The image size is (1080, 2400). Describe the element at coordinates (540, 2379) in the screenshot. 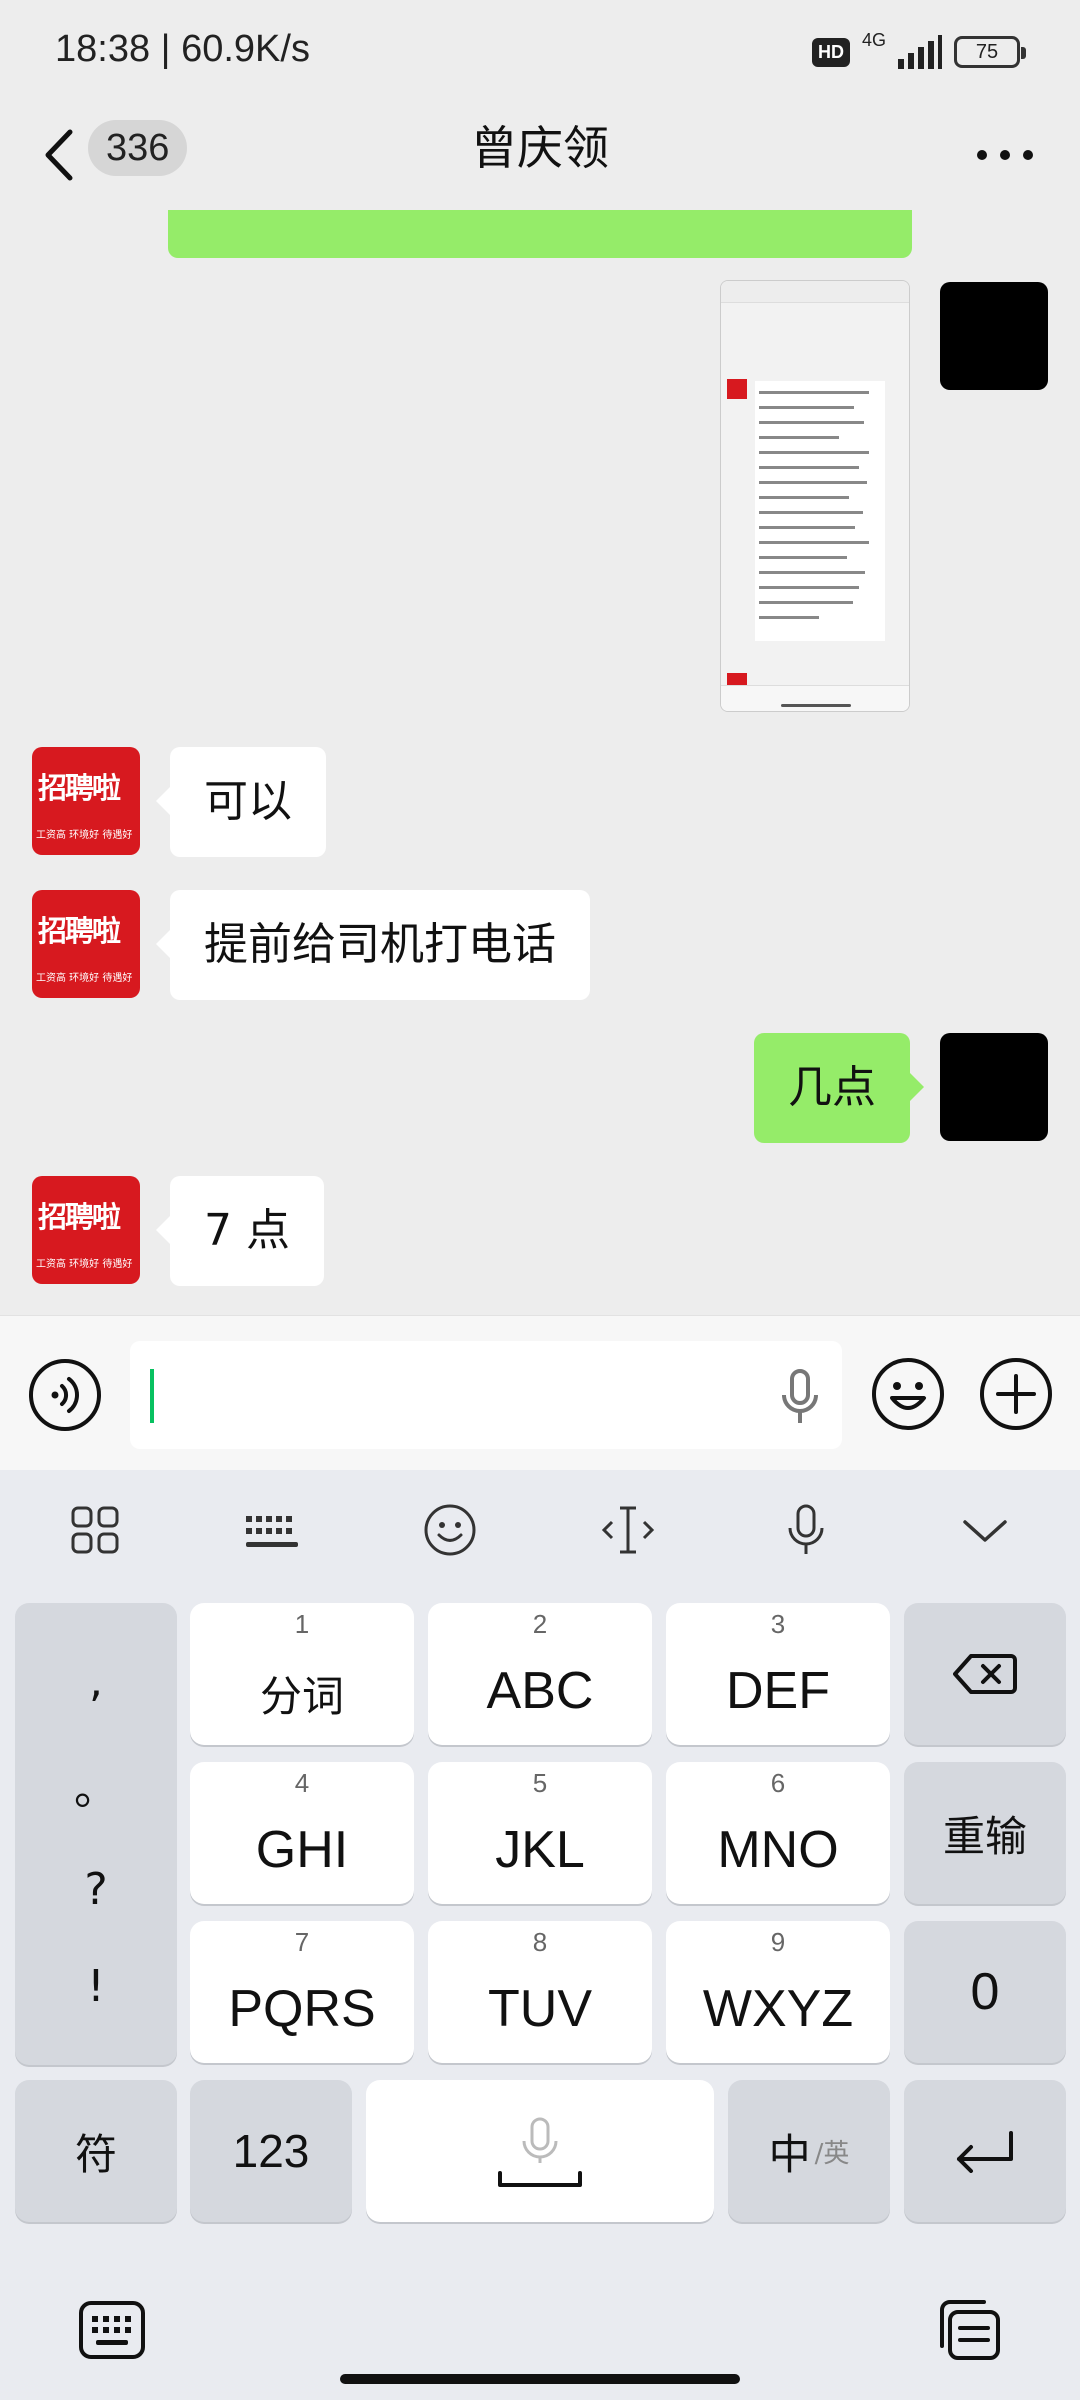

I see `home-indicator` at that location.